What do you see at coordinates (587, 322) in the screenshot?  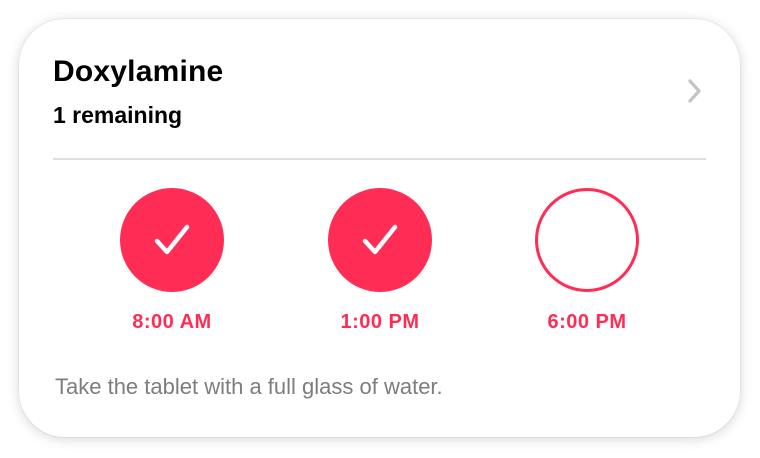 I see `dose-time: 6:00 PM` at bounding box center [587, 322].